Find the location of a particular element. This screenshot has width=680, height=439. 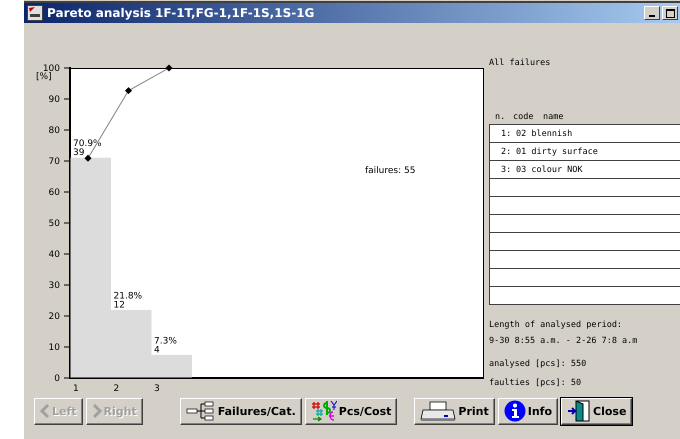

y-tick-label: 10 is located at coordinates (54, 348).